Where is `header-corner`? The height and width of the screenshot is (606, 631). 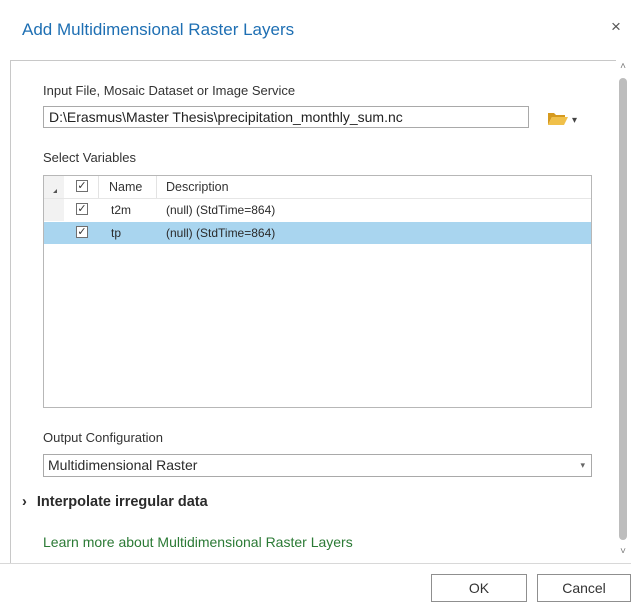
header-corner is located at coordinates (54, 187).